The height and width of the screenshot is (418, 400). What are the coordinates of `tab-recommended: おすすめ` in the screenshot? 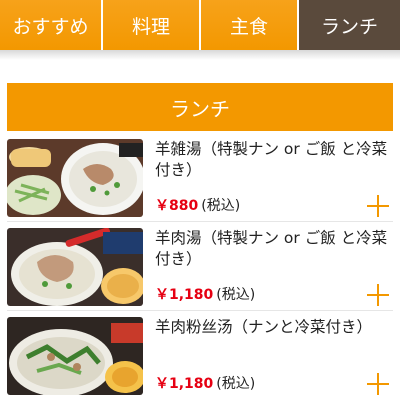 It's located at (51, 25).